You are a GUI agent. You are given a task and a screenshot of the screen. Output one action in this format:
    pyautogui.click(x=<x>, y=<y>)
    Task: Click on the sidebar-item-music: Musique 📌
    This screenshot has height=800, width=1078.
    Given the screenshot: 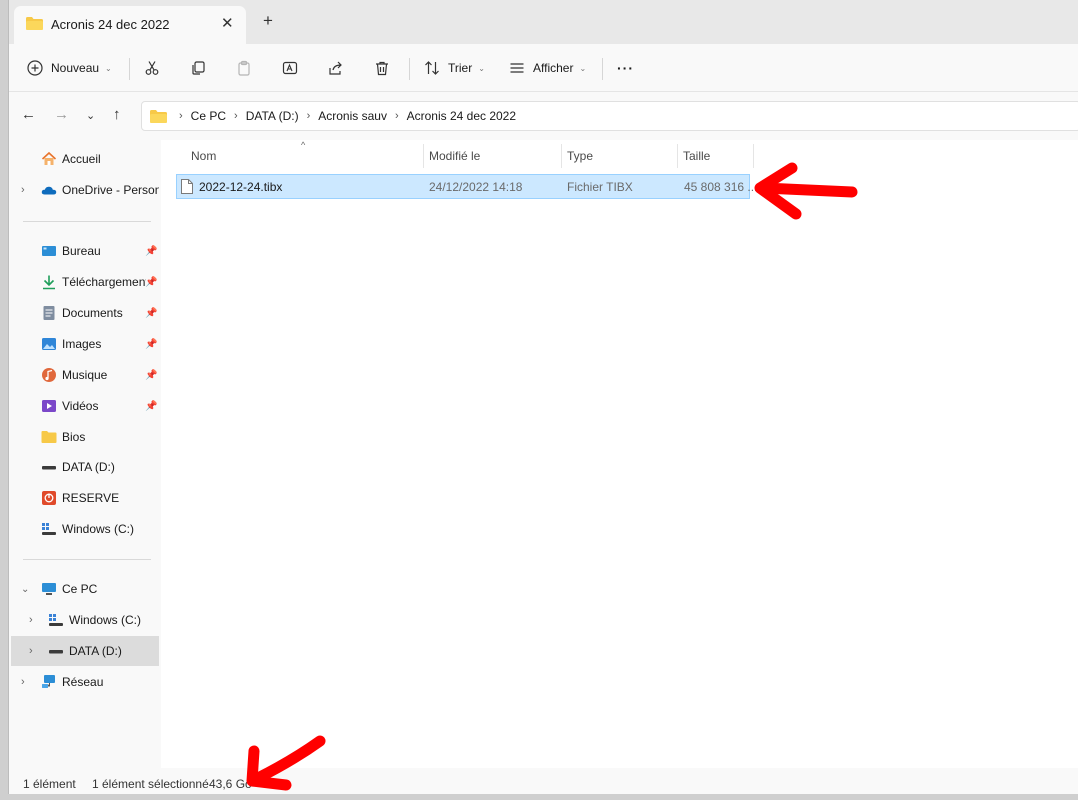 What is the action you would take?
    pyautogui.click(x=85, y=375)
    